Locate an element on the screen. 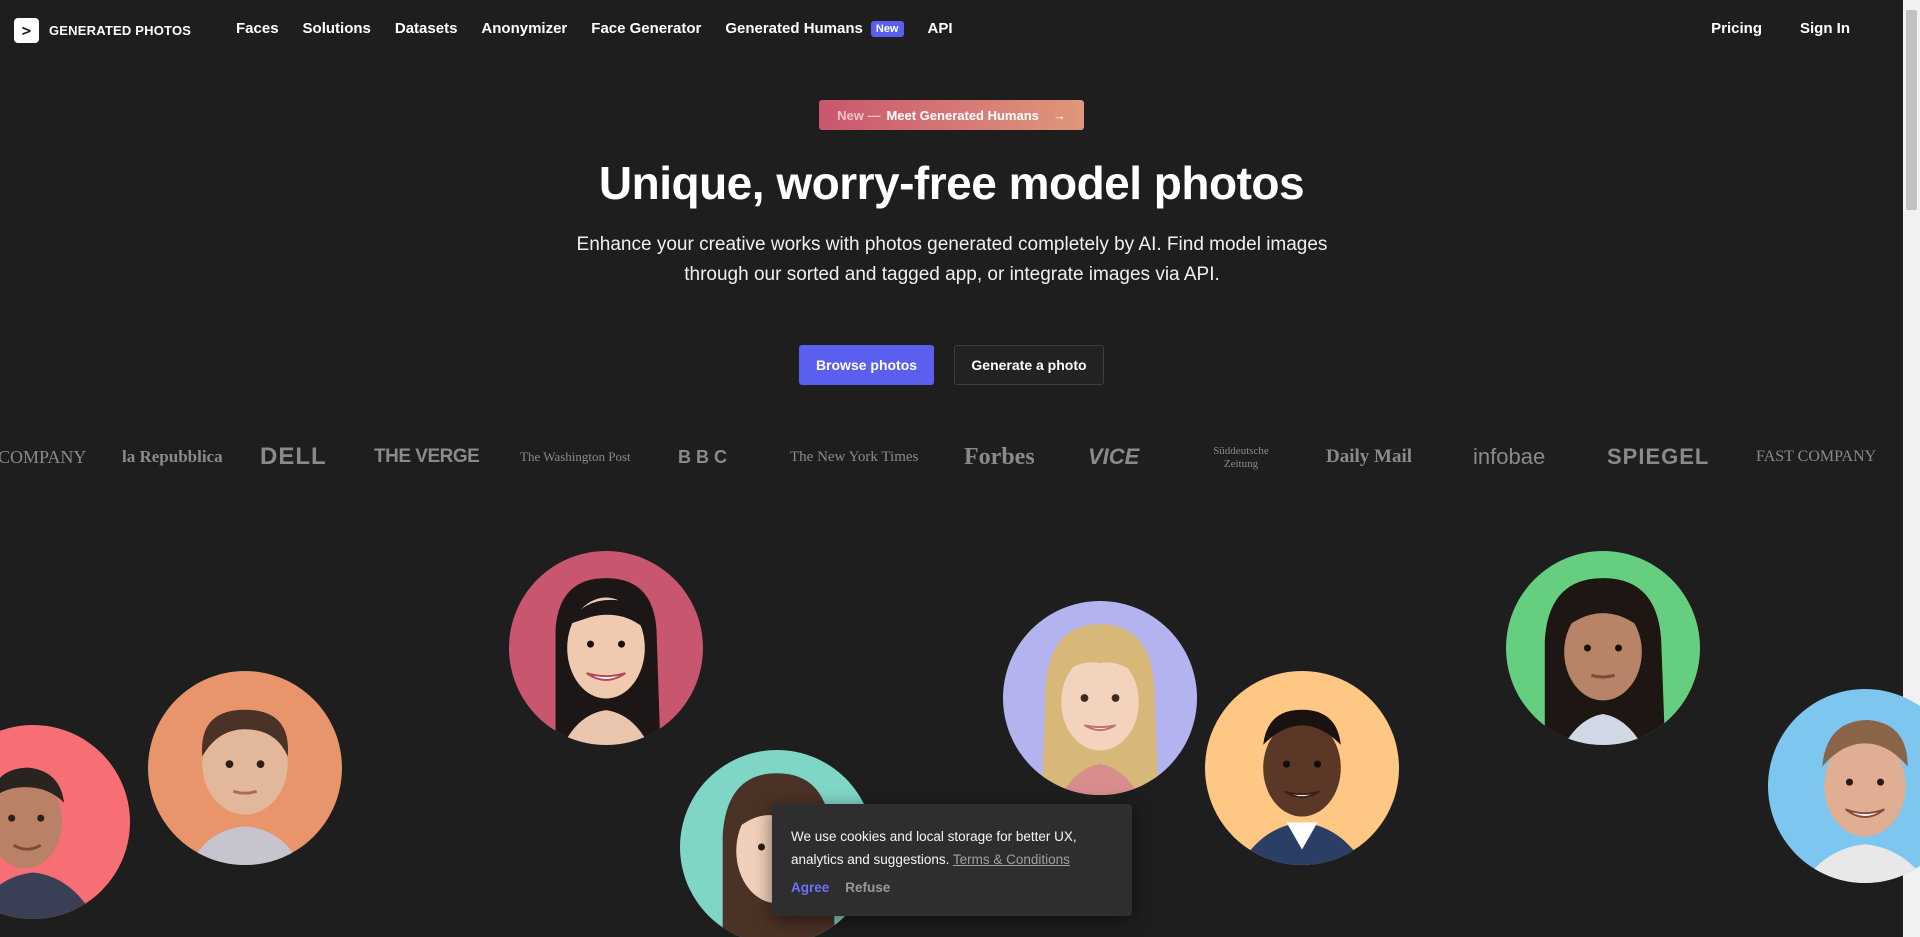 The image size is (1920, 937). press-logo-spiegel: SPIEGEL is located at coordinates (1658, 456).